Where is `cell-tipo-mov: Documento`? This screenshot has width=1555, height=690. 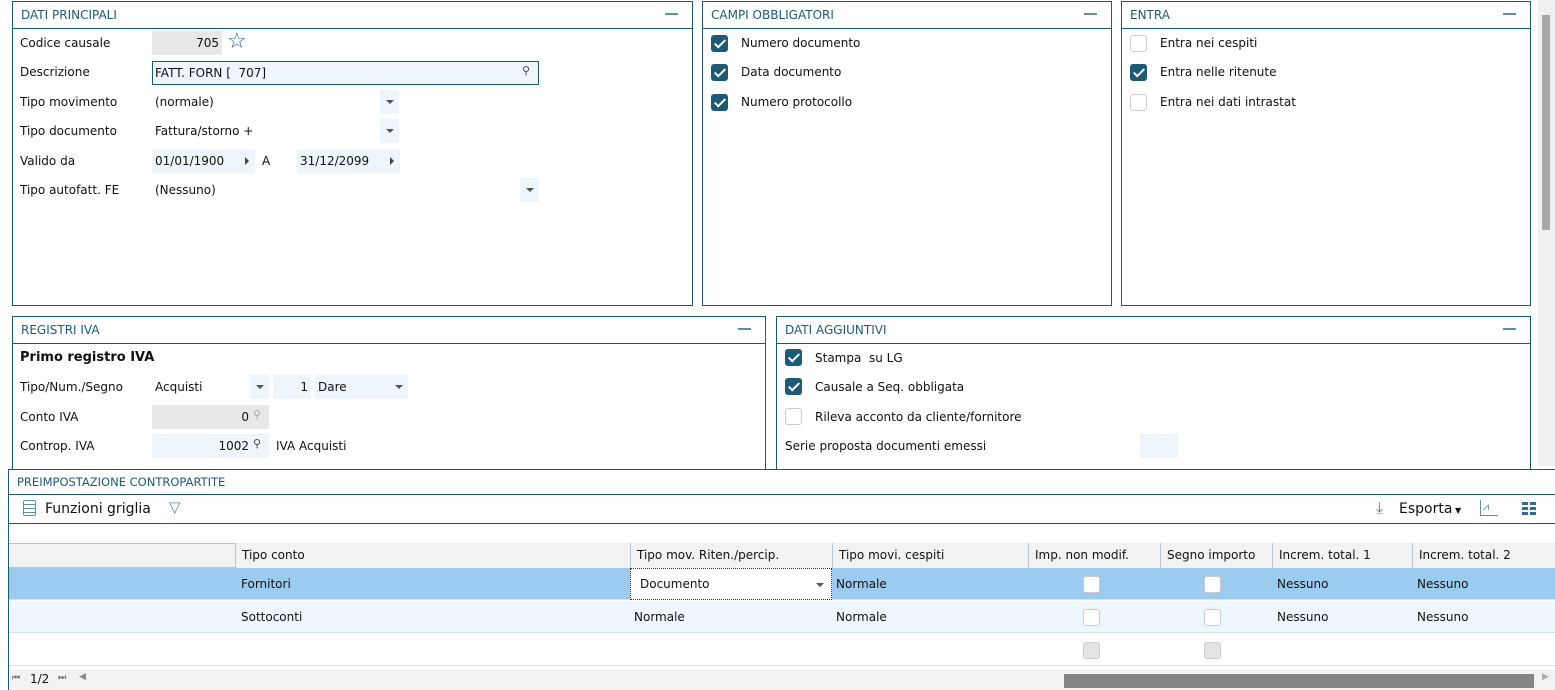
cell-tipo-mov: Documento is located at coordinates (675, 584).